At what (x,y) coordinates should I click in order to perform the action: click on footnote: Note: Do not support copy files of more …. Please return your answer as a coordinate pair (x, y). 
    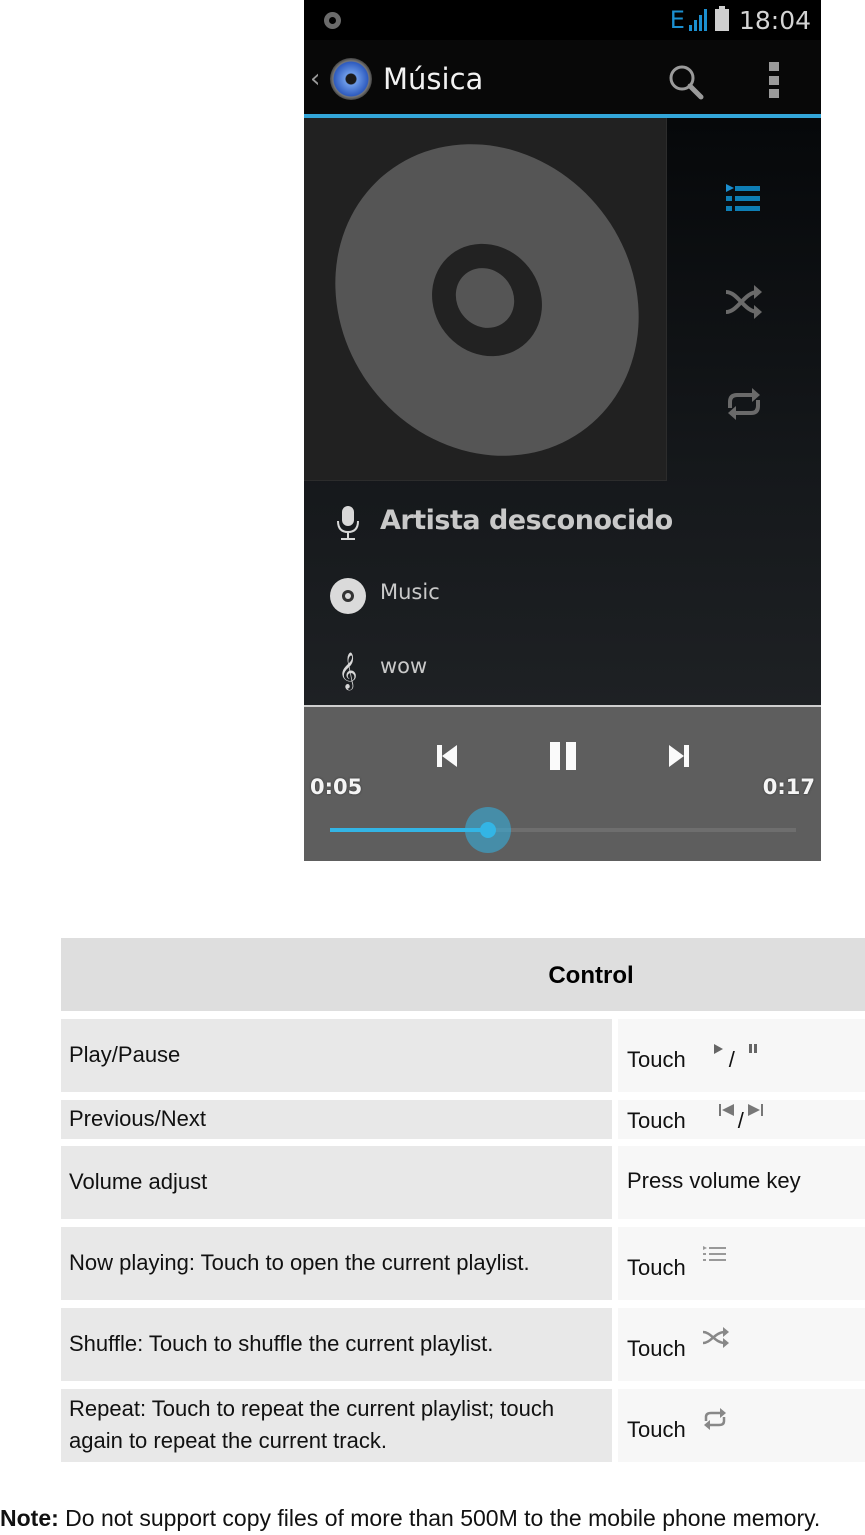
    Looking at the image, I should click on (410, 1518).